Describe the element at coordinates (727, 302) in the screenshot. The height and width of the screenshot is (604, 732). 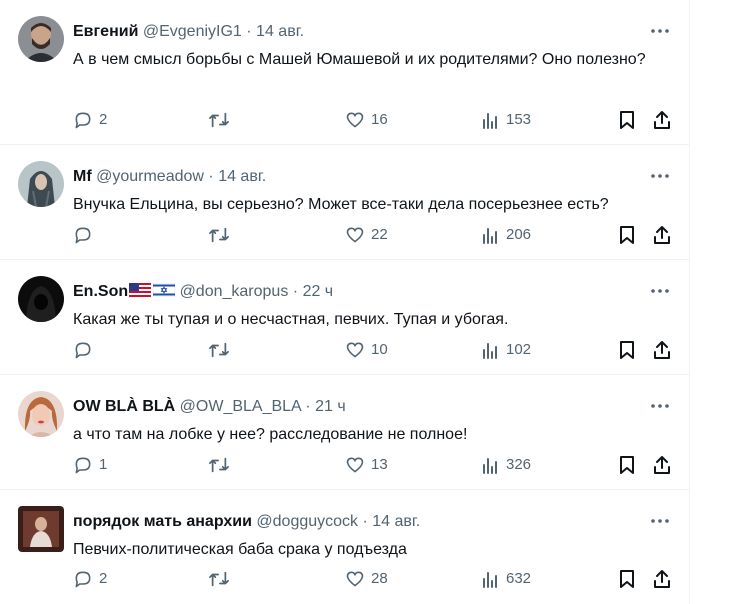
I see `scrollbar` at that location.